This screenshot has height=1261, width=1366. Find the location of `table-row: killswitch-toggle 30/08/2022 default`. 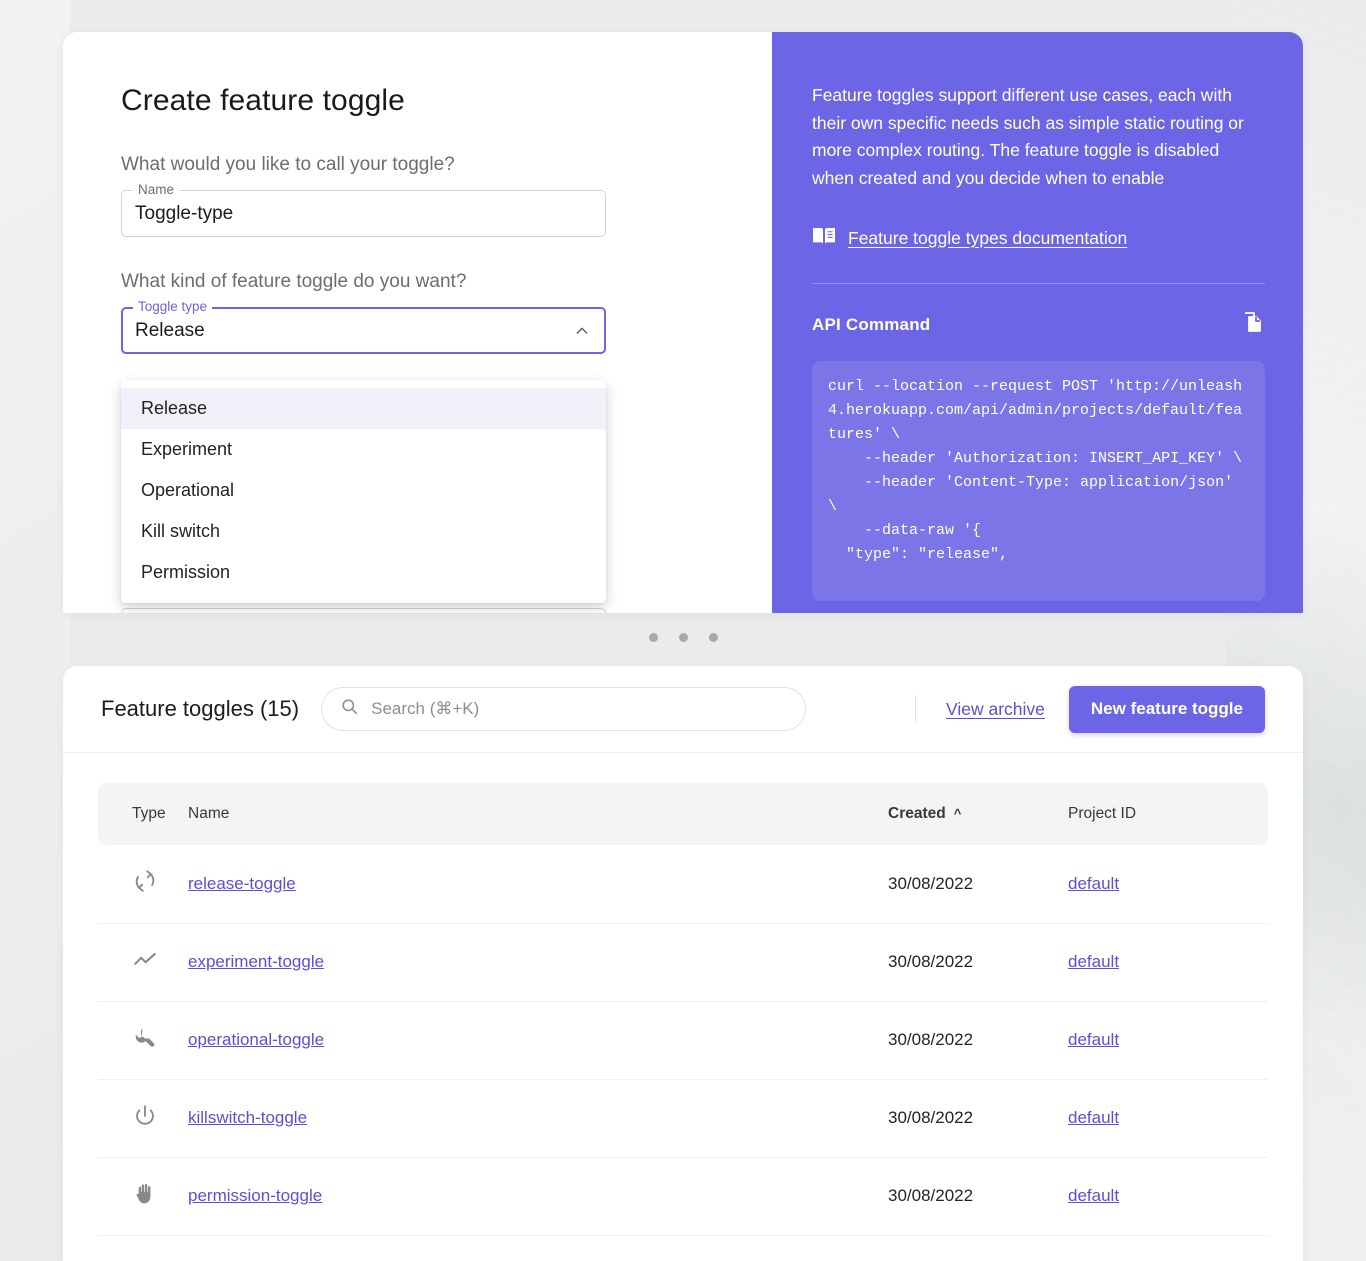

table-row: killswitch-toggle 30/08/2022 default is located at coordinates (683, 1118).